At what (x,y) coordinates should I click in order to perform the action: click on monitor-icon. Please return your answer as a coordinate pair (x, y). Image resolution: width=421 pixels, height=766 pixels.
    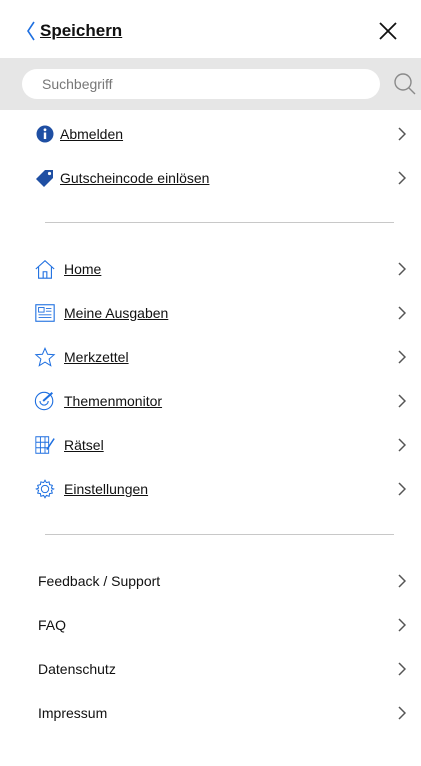
    Looking at the image, I should click on (45, 401).